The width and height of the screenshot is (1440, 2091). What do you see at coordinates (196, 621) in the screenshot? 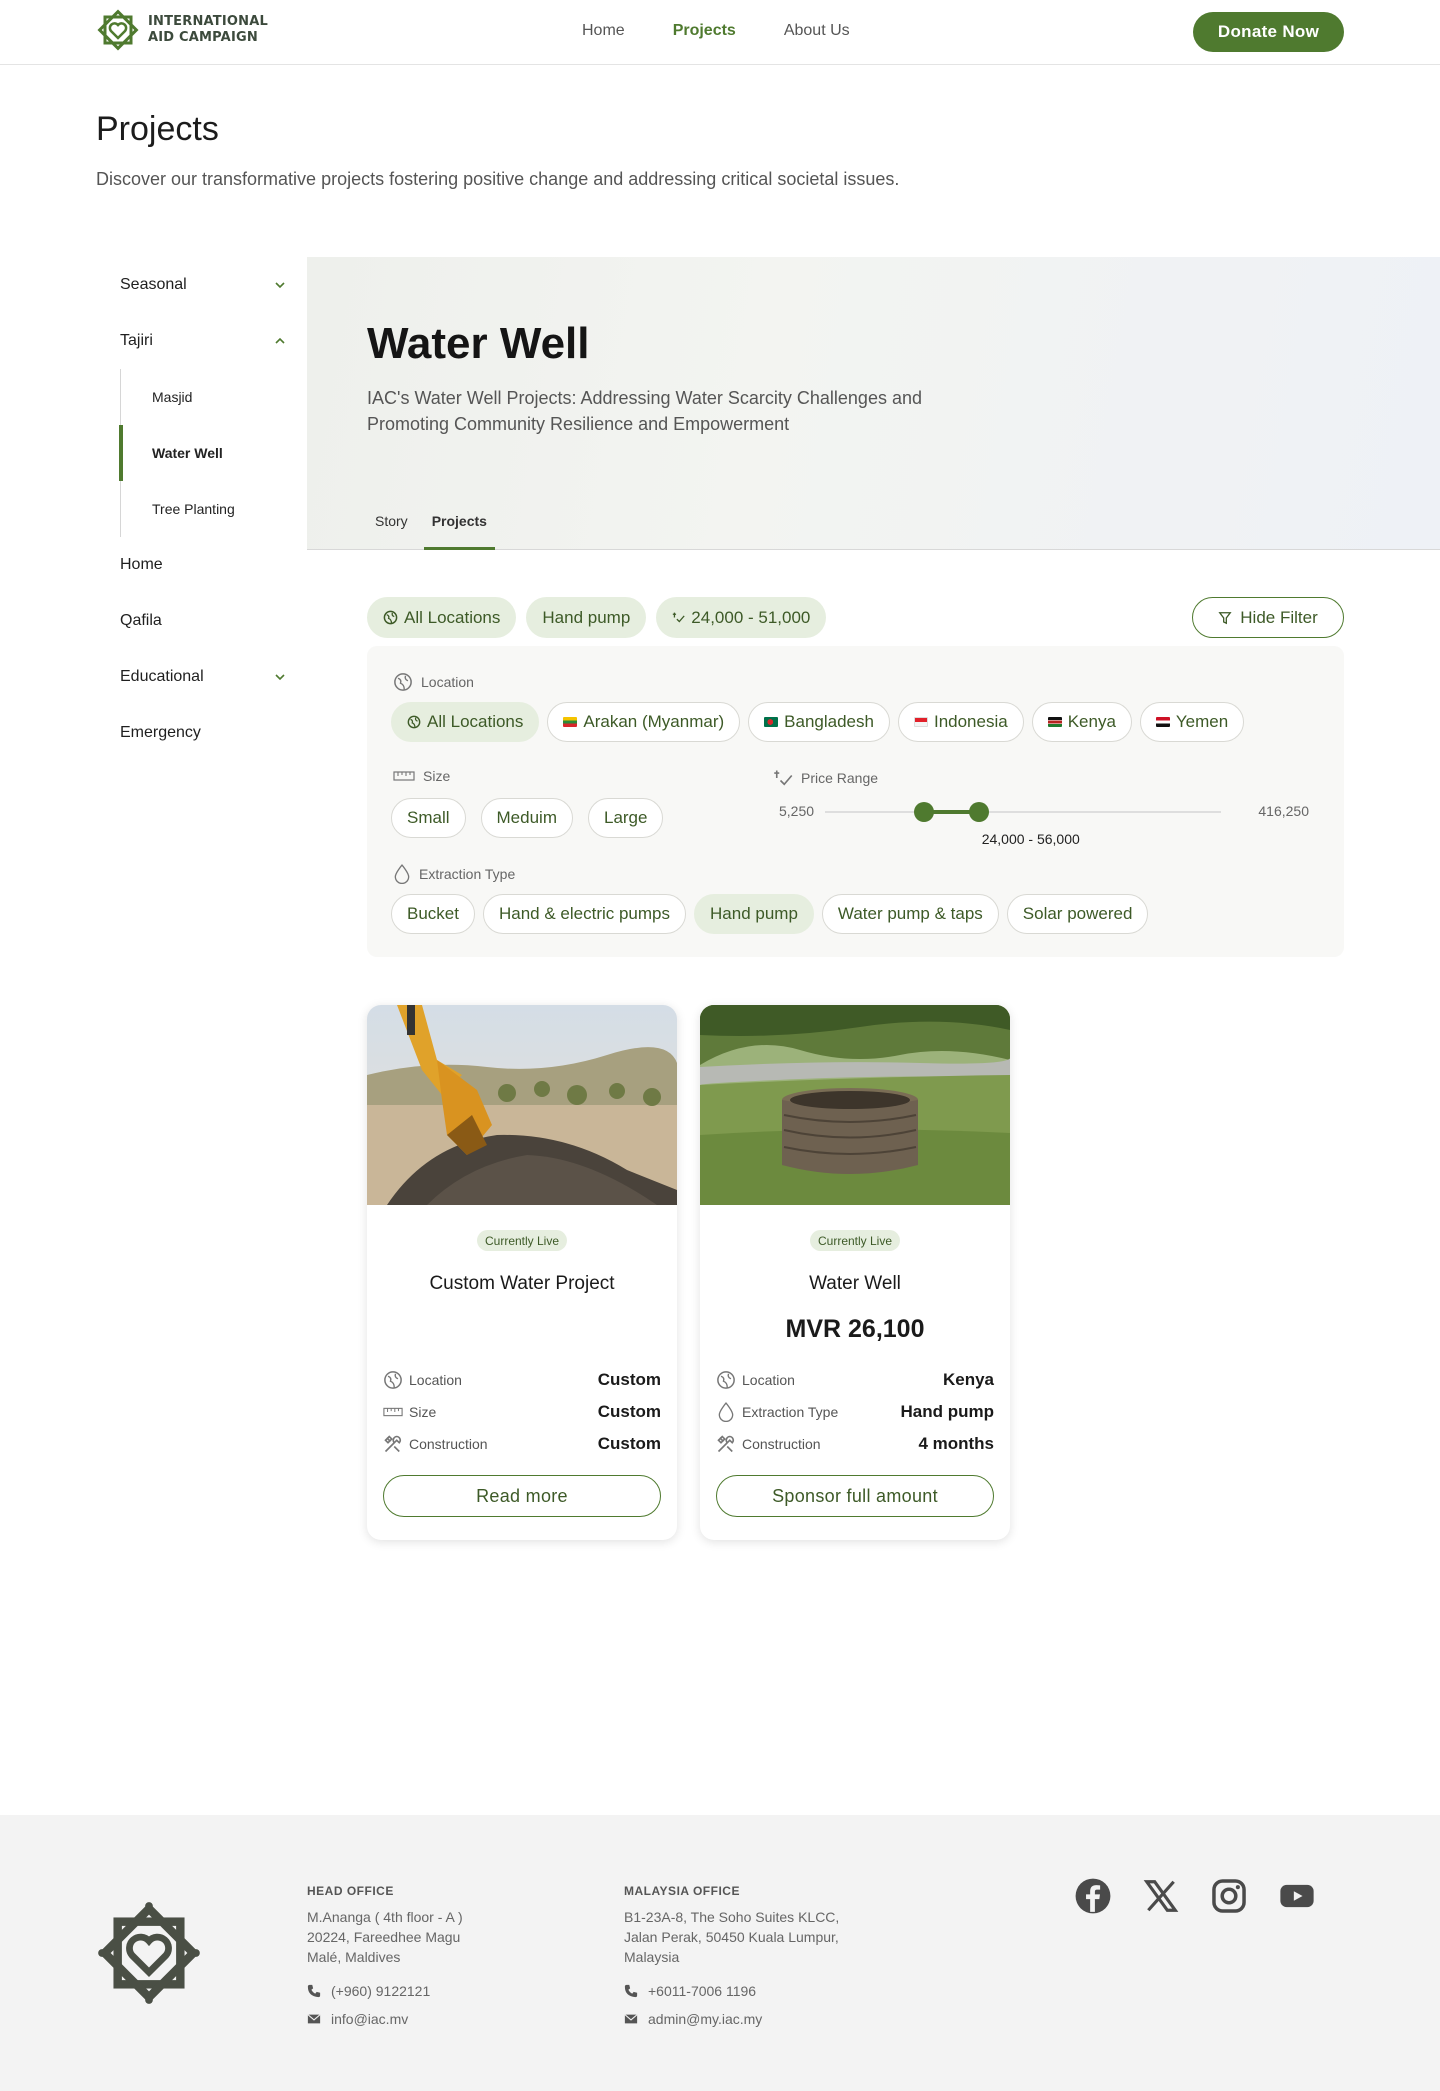
I see `sidebar-item-qafila: Qafila` at bounding box center [196, 621].